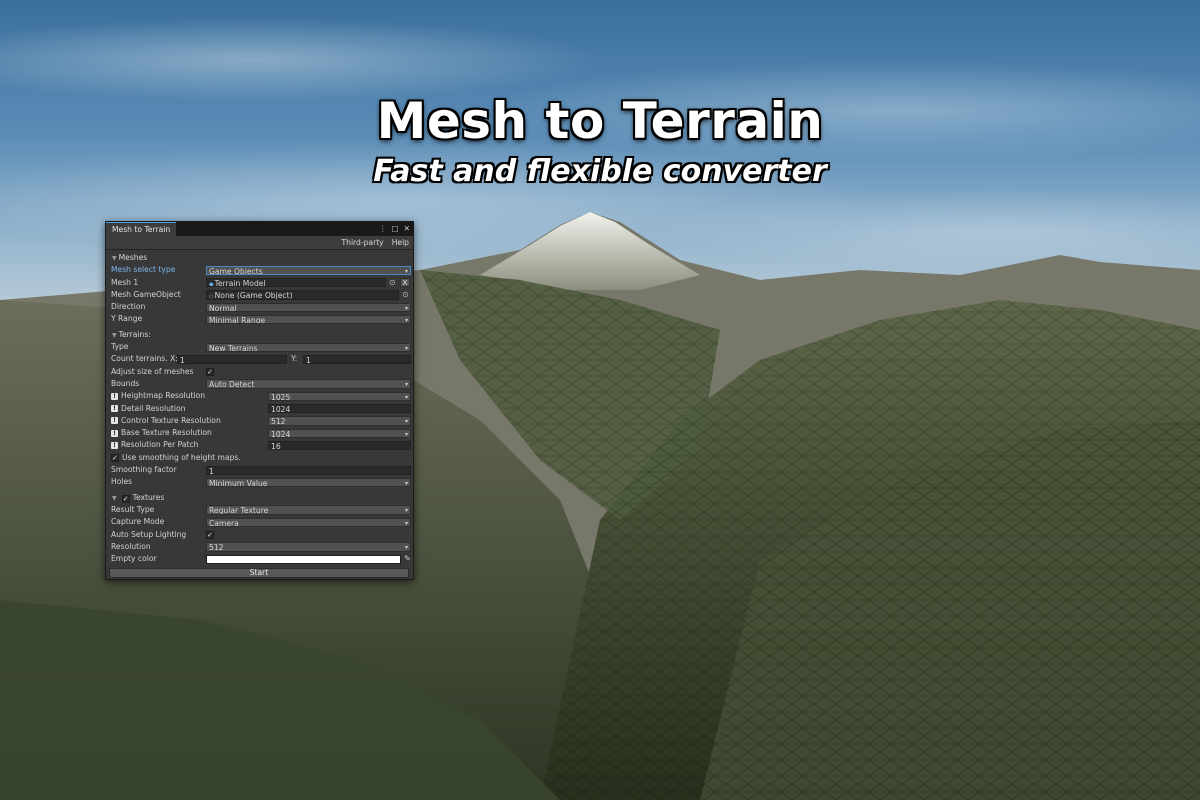 The width and height of the screenshot is (1200, 800). What do you see at coordinates (149, 534) in the screenshot?
I see `auto-lighting-label: Auto Setup Lighting` at bounding box center [149, 534].